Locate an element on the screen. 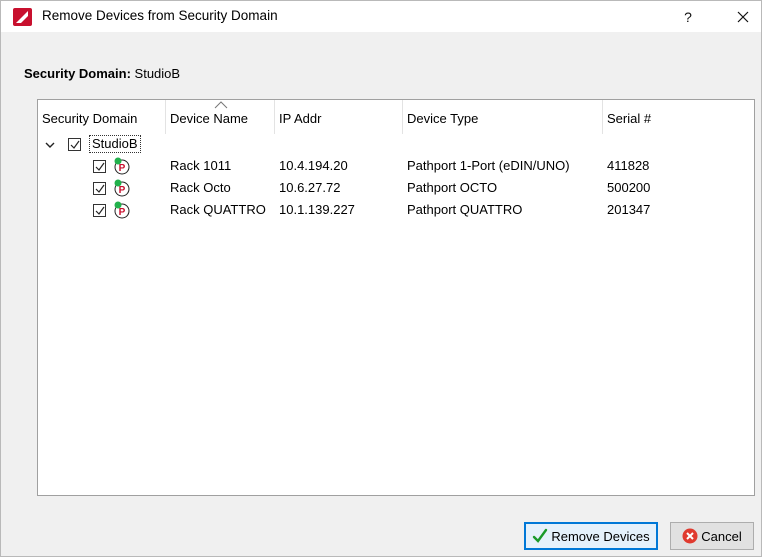 The width and height of the screenshot is (762, 557). ip-addr-cell: 10.4.194.20 is located at coordinates (313, 165).